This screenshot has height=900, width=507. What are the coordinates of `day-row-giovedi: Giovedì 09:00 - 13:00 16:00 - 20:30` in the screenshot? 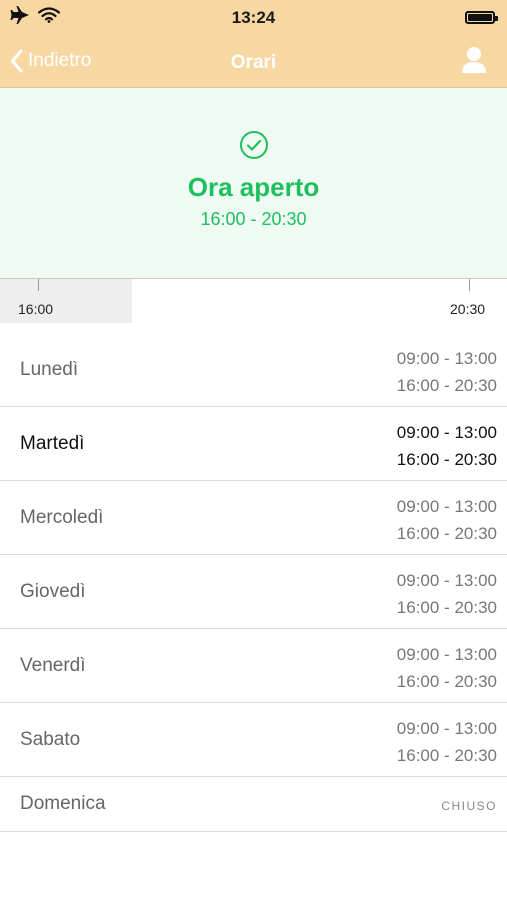 It's located at (253, 592).